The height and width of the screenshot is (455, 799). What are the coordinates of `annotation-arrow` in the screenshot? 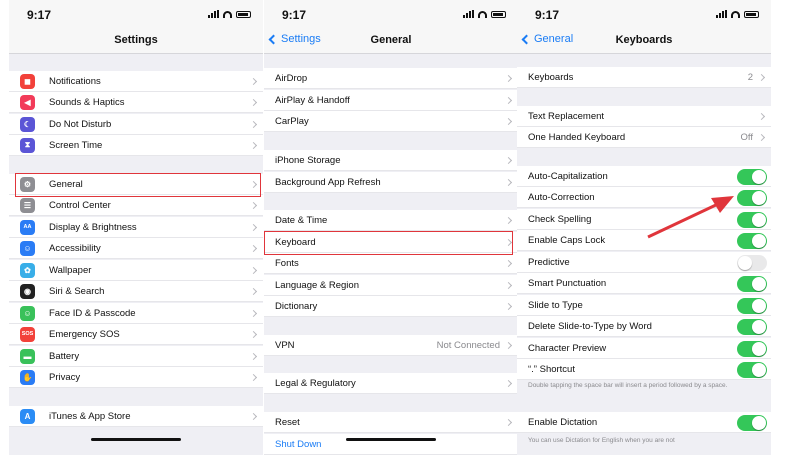 It's located at (690, 217).